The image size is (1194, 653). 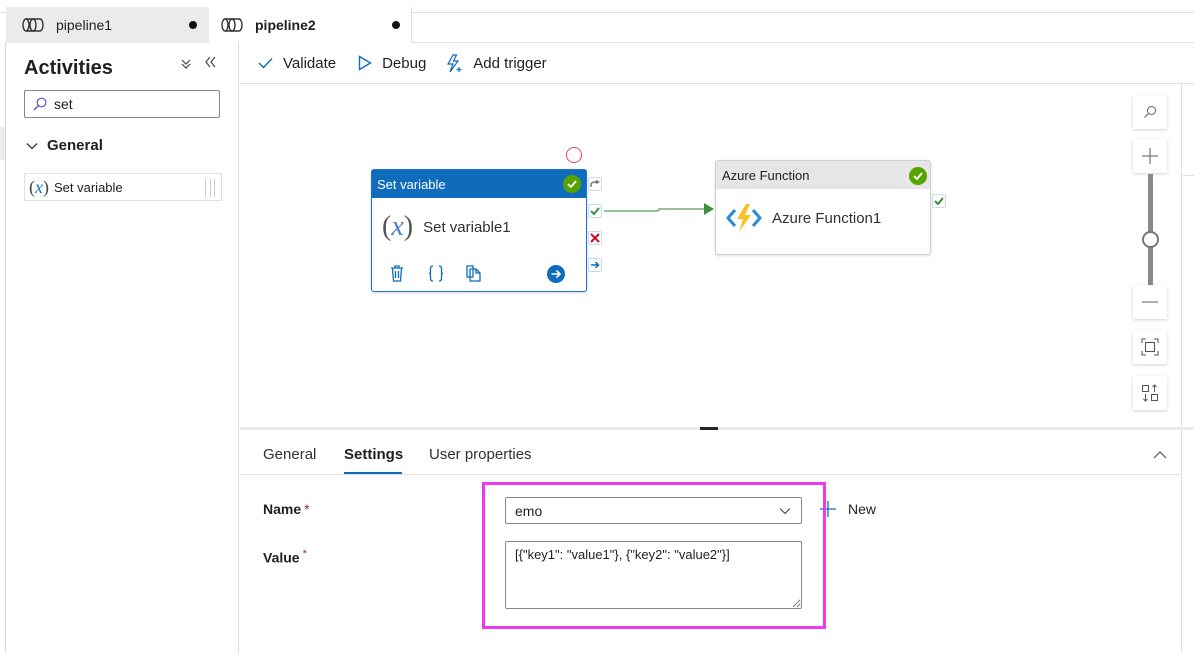 What do you see at coordinates (510, 63) in the screenshot?
I see `add-trigger-label: Add trigger` at bounding box center [510, 63].